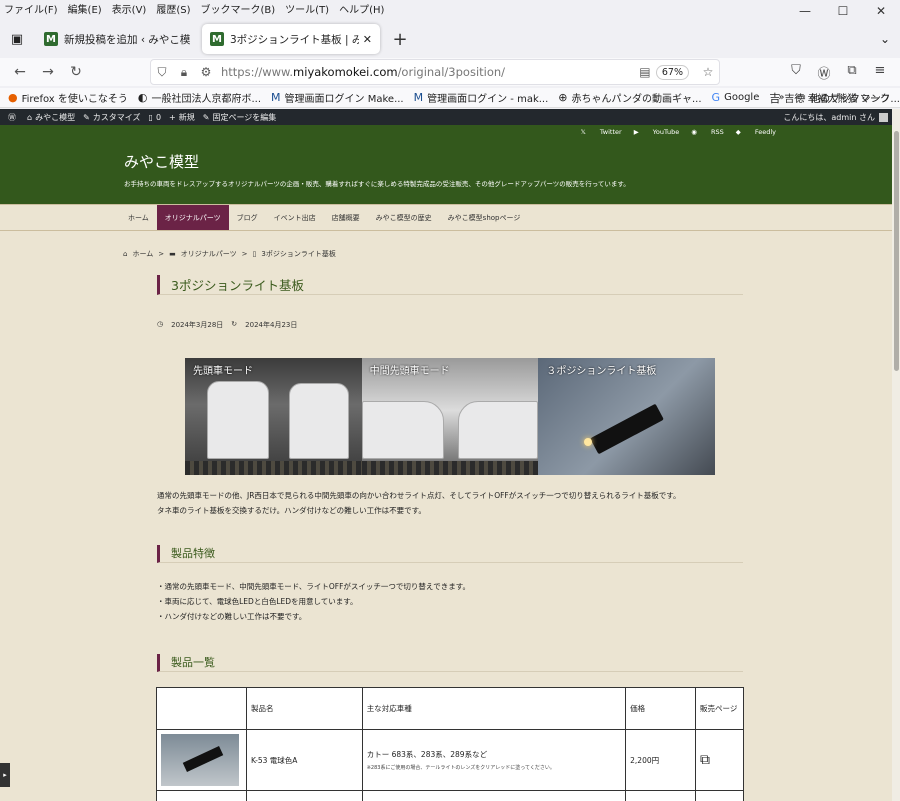 This screenshot has height=801, width=900. What do you see at coordinates (17, 39) in the screenshot?
I see `firefox-view-icon: ▣` at bounding box center [17, 39].